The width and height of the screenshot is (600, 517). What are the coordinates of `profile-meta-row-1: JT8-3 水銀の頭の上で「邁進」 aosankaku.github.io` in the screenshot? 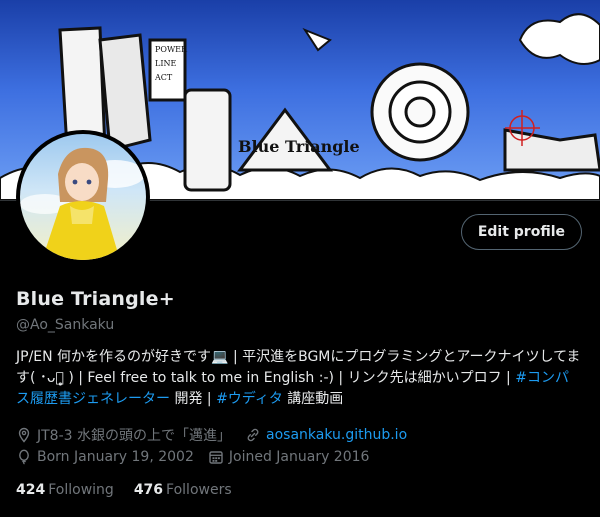 It's located at (218, 435).